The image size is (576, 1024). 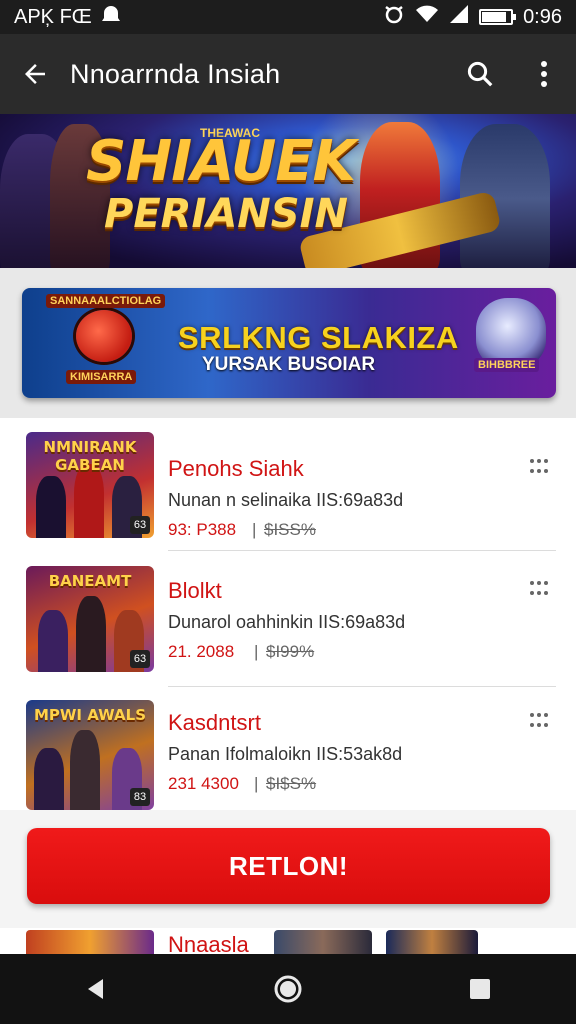 What do you see at coordinates (288, 74) in the screenshot?
I see `app-bar: Nnoarrnda Insiah` at bounding box center [288, 74].